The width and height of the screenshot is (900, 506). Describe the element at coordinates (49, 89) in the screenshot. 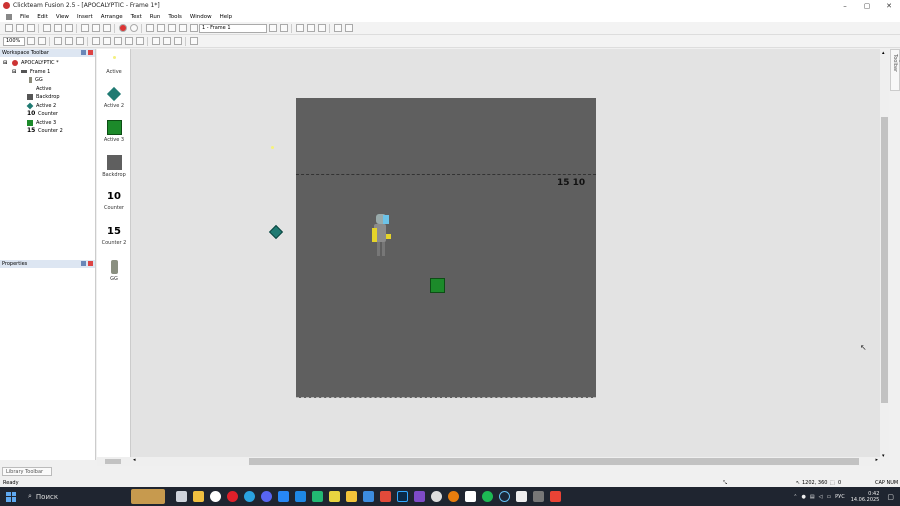

I see `tree-object: Active` at that location.